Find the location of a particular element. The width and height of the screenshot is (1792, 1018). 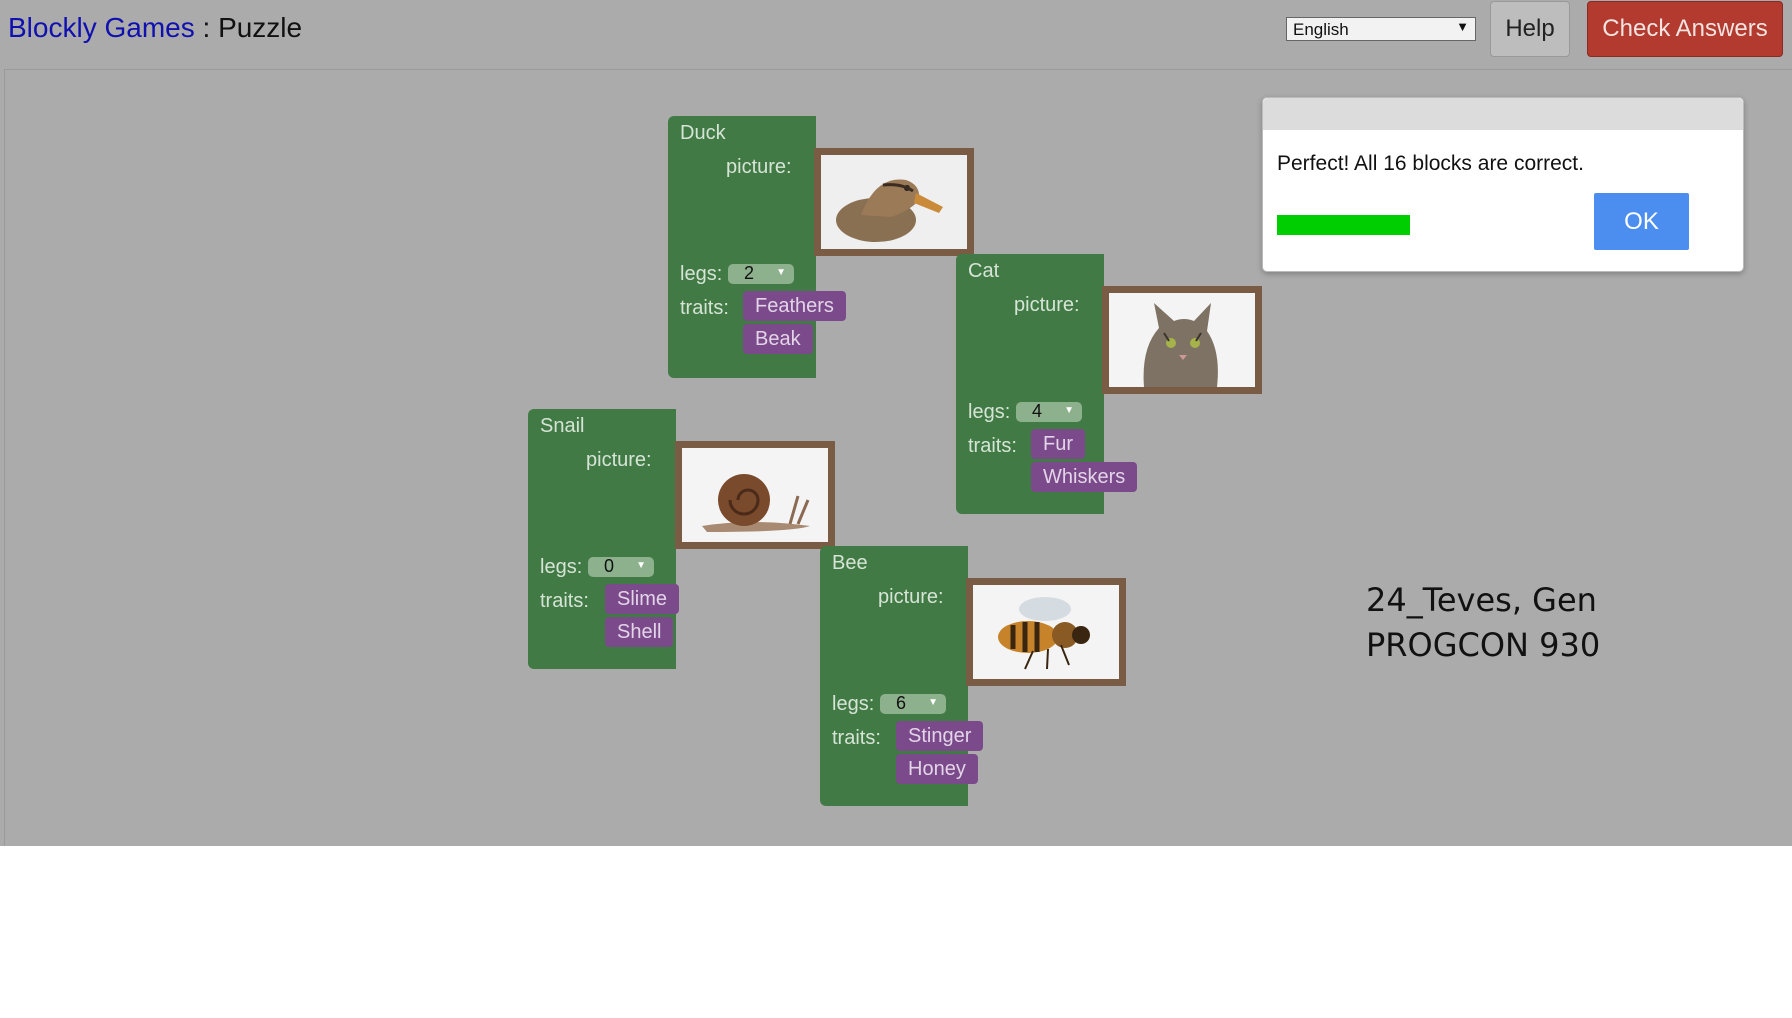

trait-block: Whiskers is located at coordinates (1084, 477).